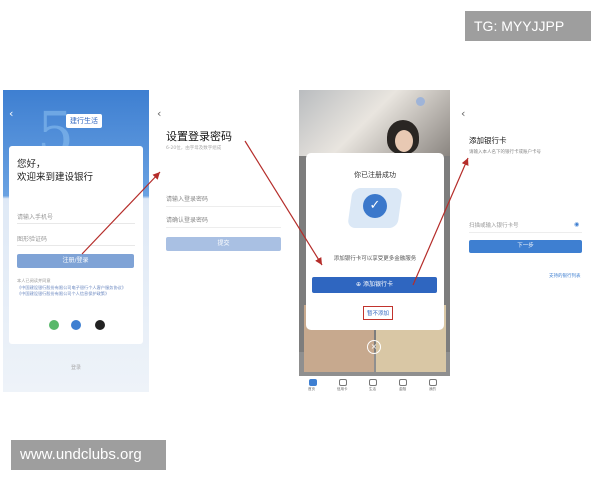  I want to click on page-title: 设置登录密码, so click(199, 136).